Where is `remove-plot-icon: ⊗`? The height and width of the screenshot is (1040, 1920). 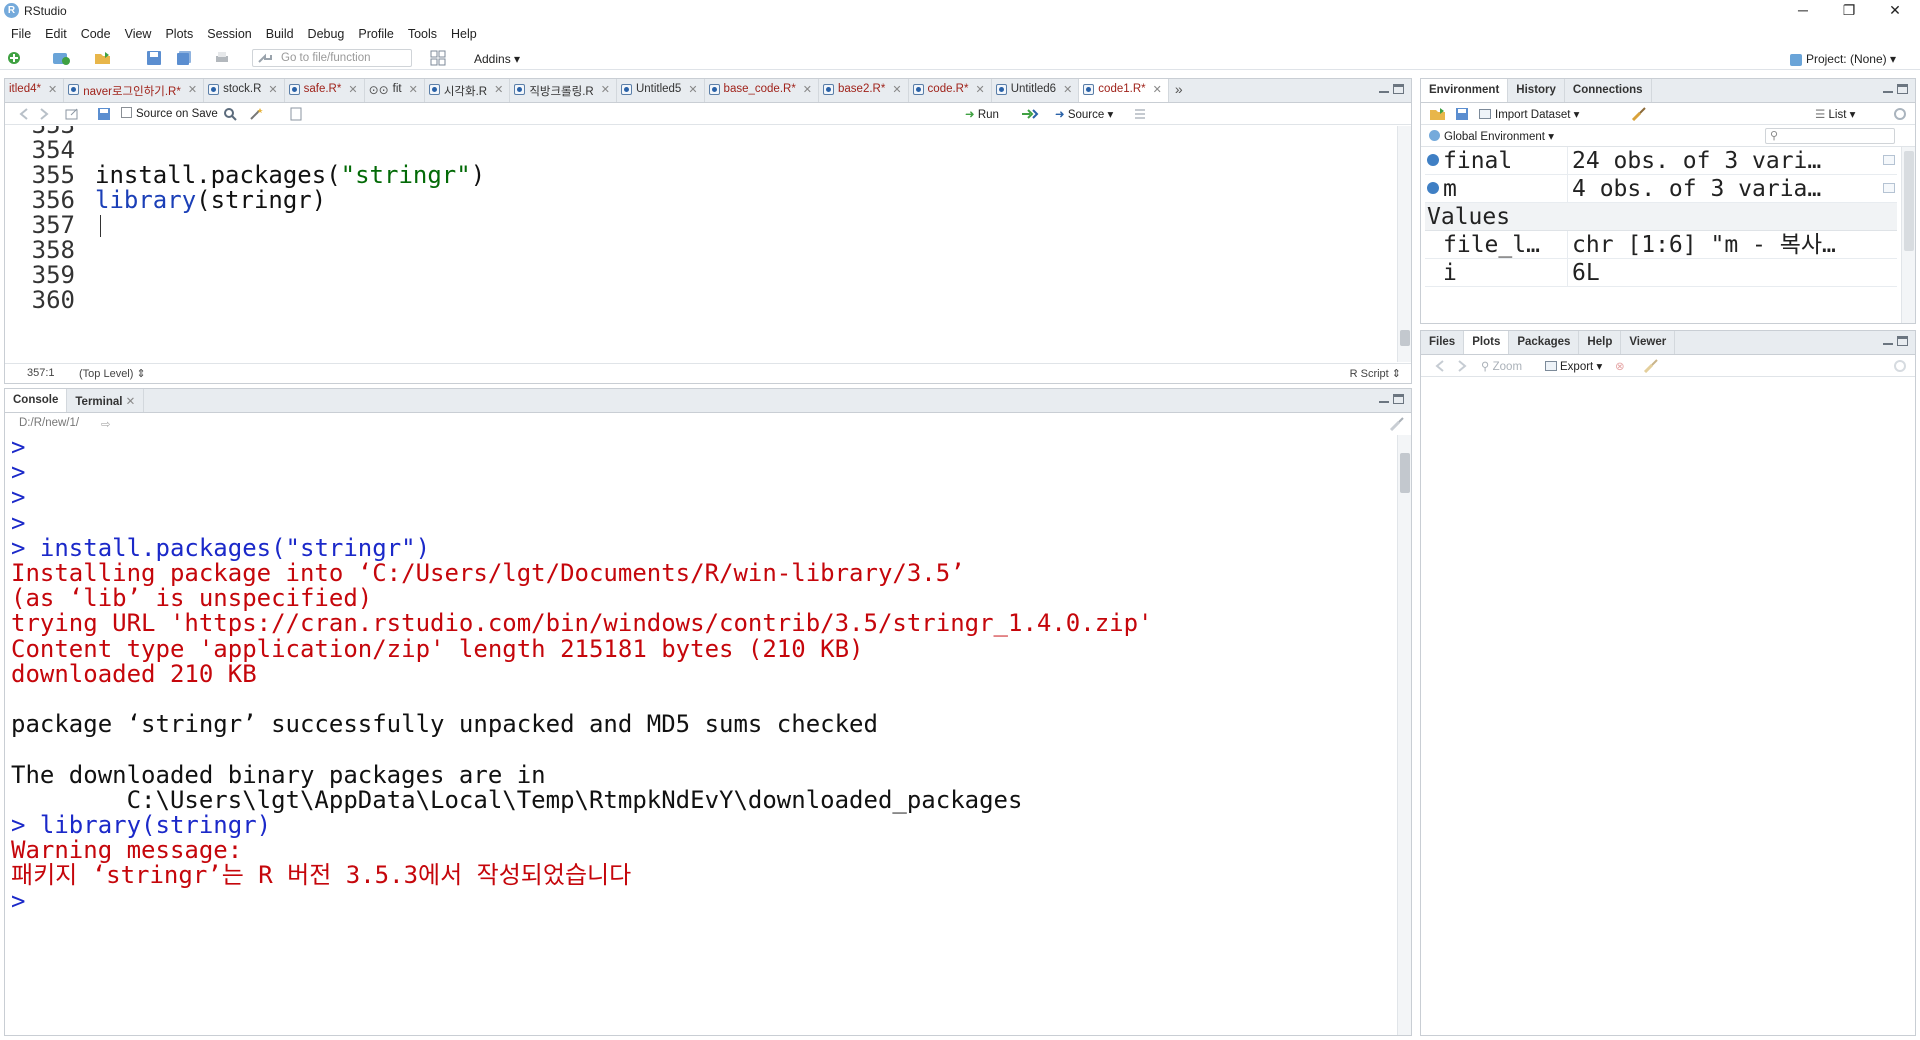 remove-plot-icon: ⊗ is located at coordinates (1620, 366).